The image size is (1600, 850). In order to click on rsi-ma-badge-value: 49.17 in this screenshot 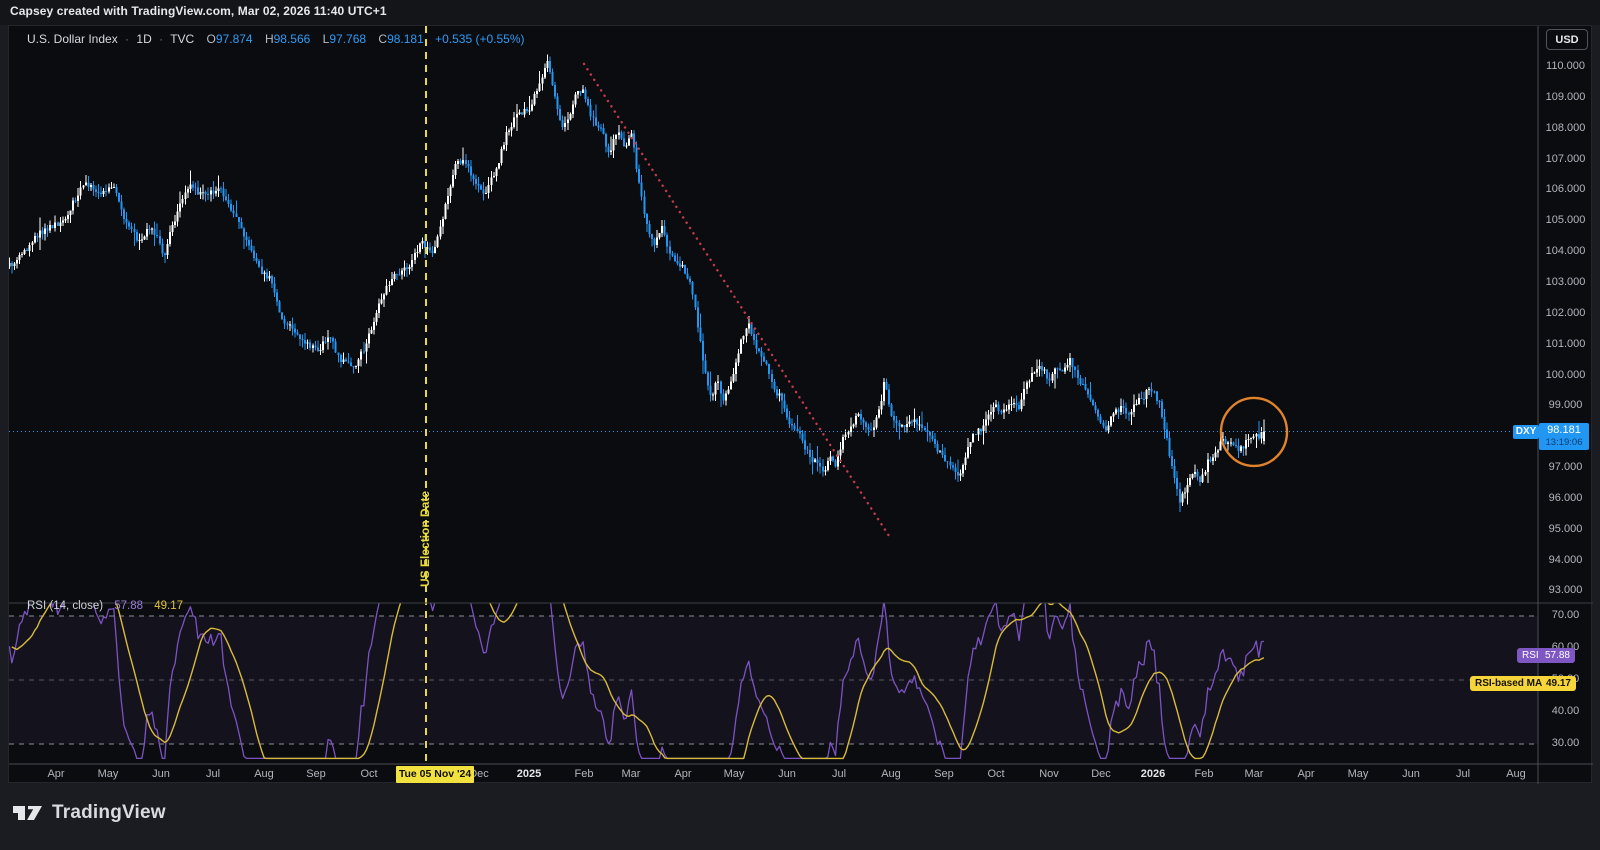, I will do `click(1558, 683)`.